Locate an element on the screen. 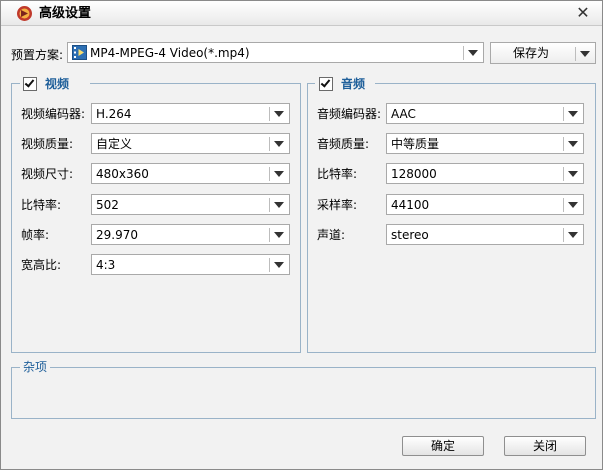  app-logo-icon is located at coordinates (24, 13).